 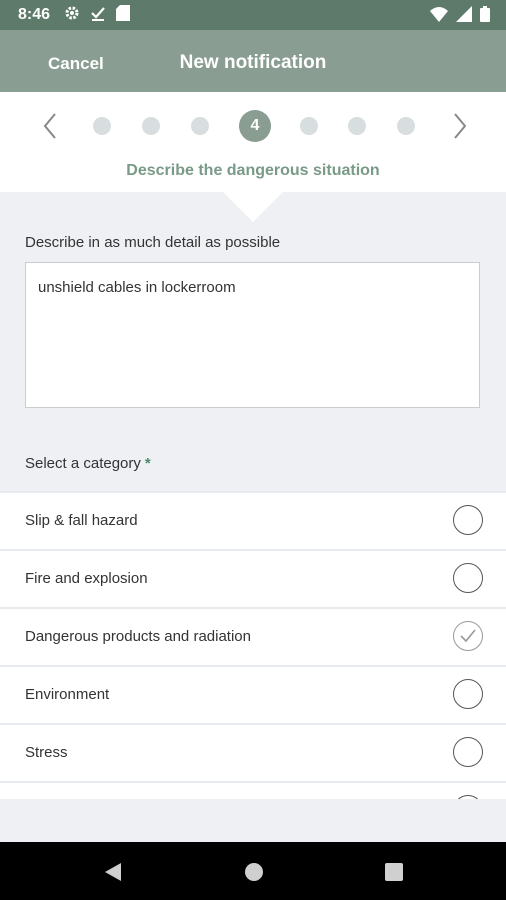 I want to click on step-pointer, so click(x=253, y=207).